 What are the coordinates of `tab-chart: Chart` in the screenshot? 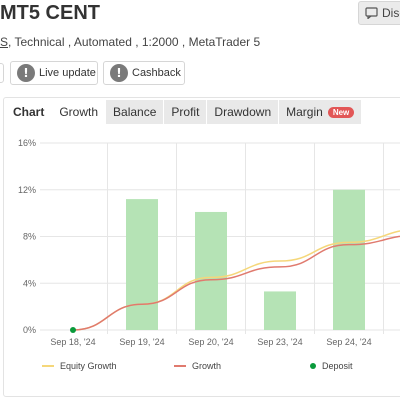 It's located at (29, 112).